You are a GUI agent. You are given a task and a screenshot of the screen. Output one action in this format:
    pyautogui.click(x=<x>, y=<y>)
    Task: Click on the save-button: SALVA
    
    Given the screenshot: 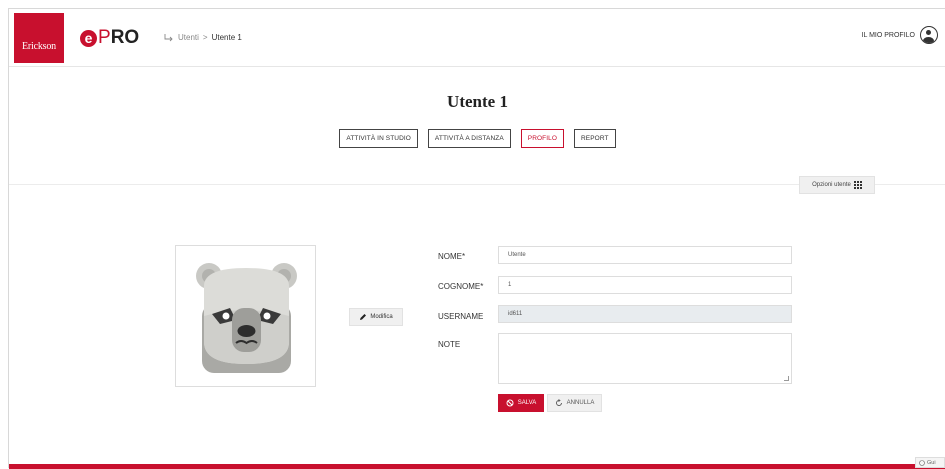 What is the action you would take?
    pyautogui.click(x=521, y=403)
    